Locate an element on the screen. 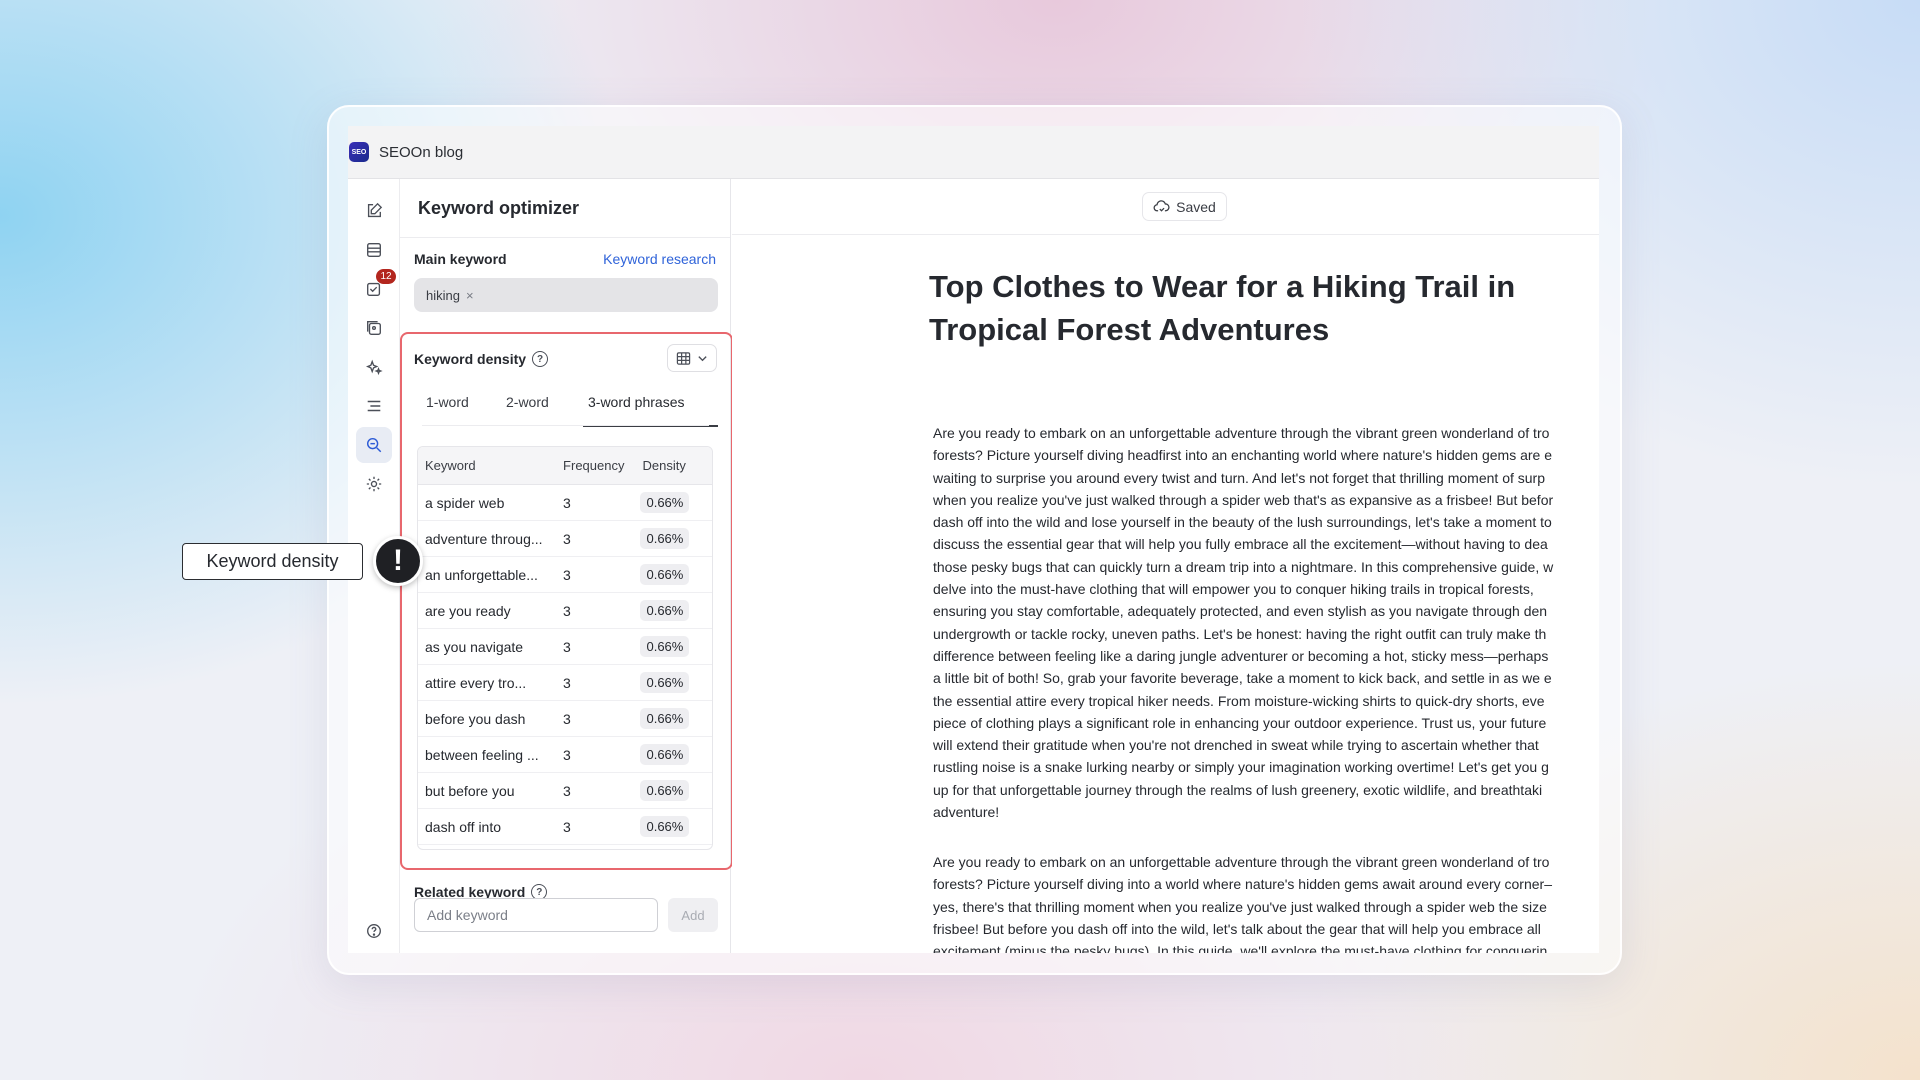  tab-3-word-phrases: 3-word phrases is located at coordinates (636, 402).